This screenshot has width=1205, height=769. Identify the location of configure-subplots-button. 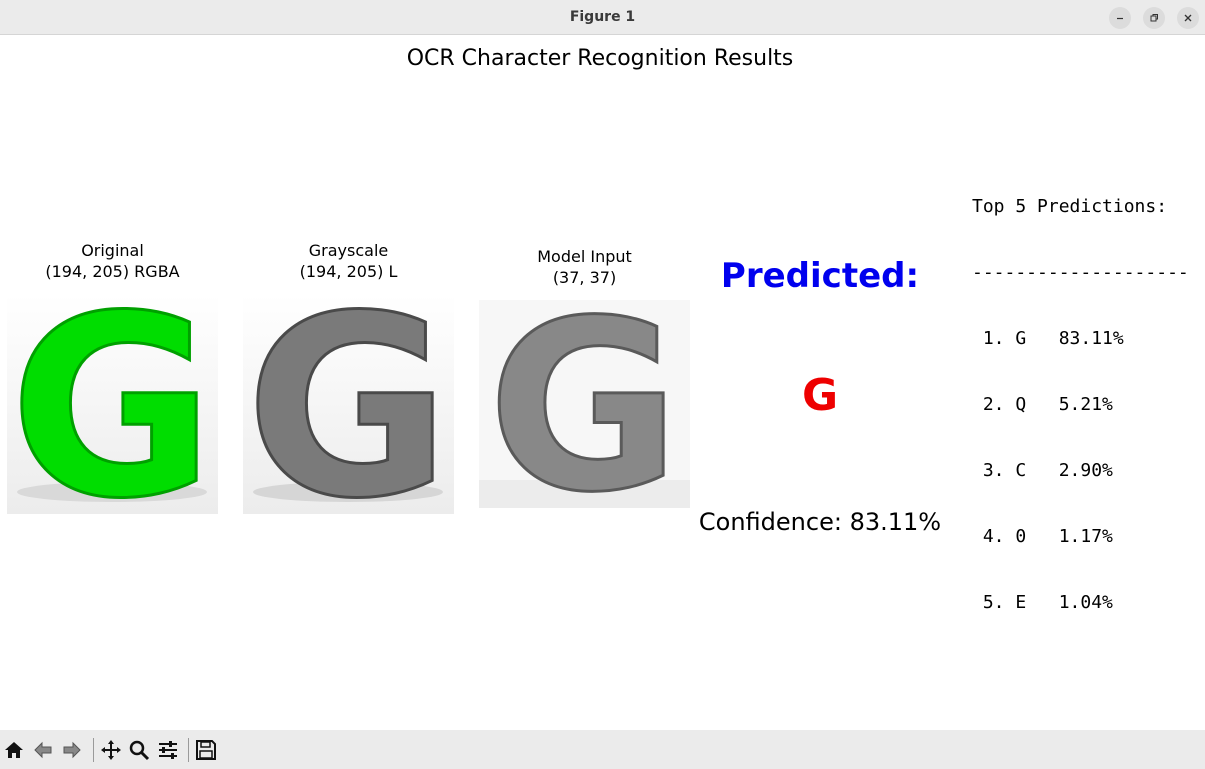
(168, 750).